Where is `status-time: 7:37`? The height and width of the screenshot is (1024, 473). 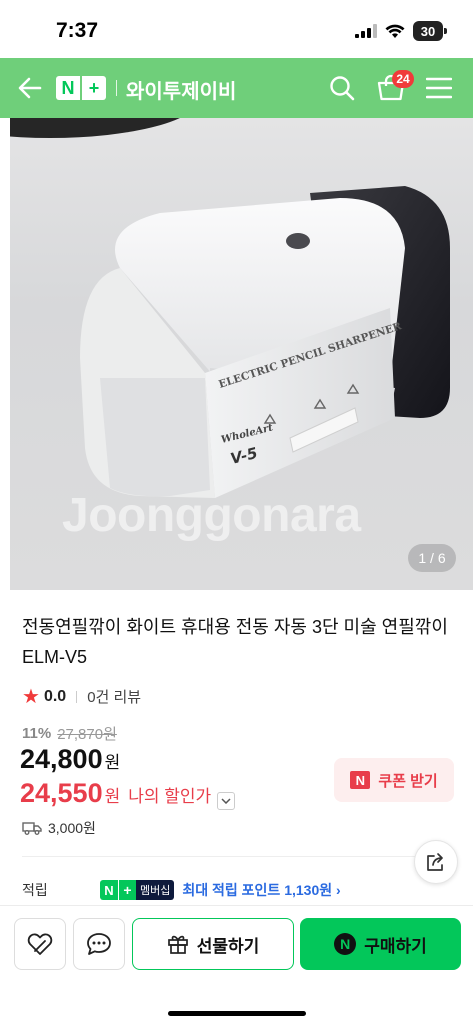
status-time: 7:37 is located at coordinates (77, 30).